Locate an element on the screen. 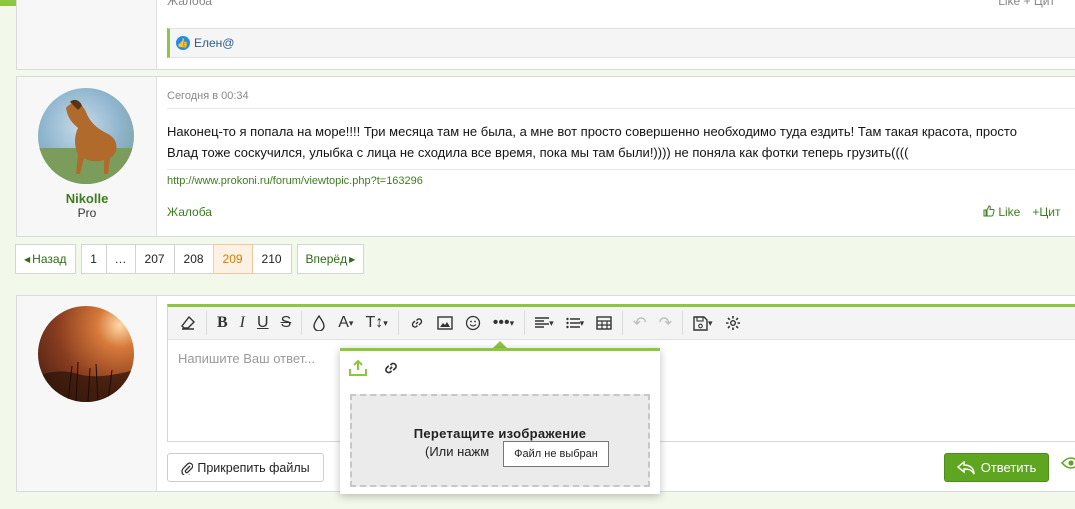  image-icon is located at coordinates (445, 323).